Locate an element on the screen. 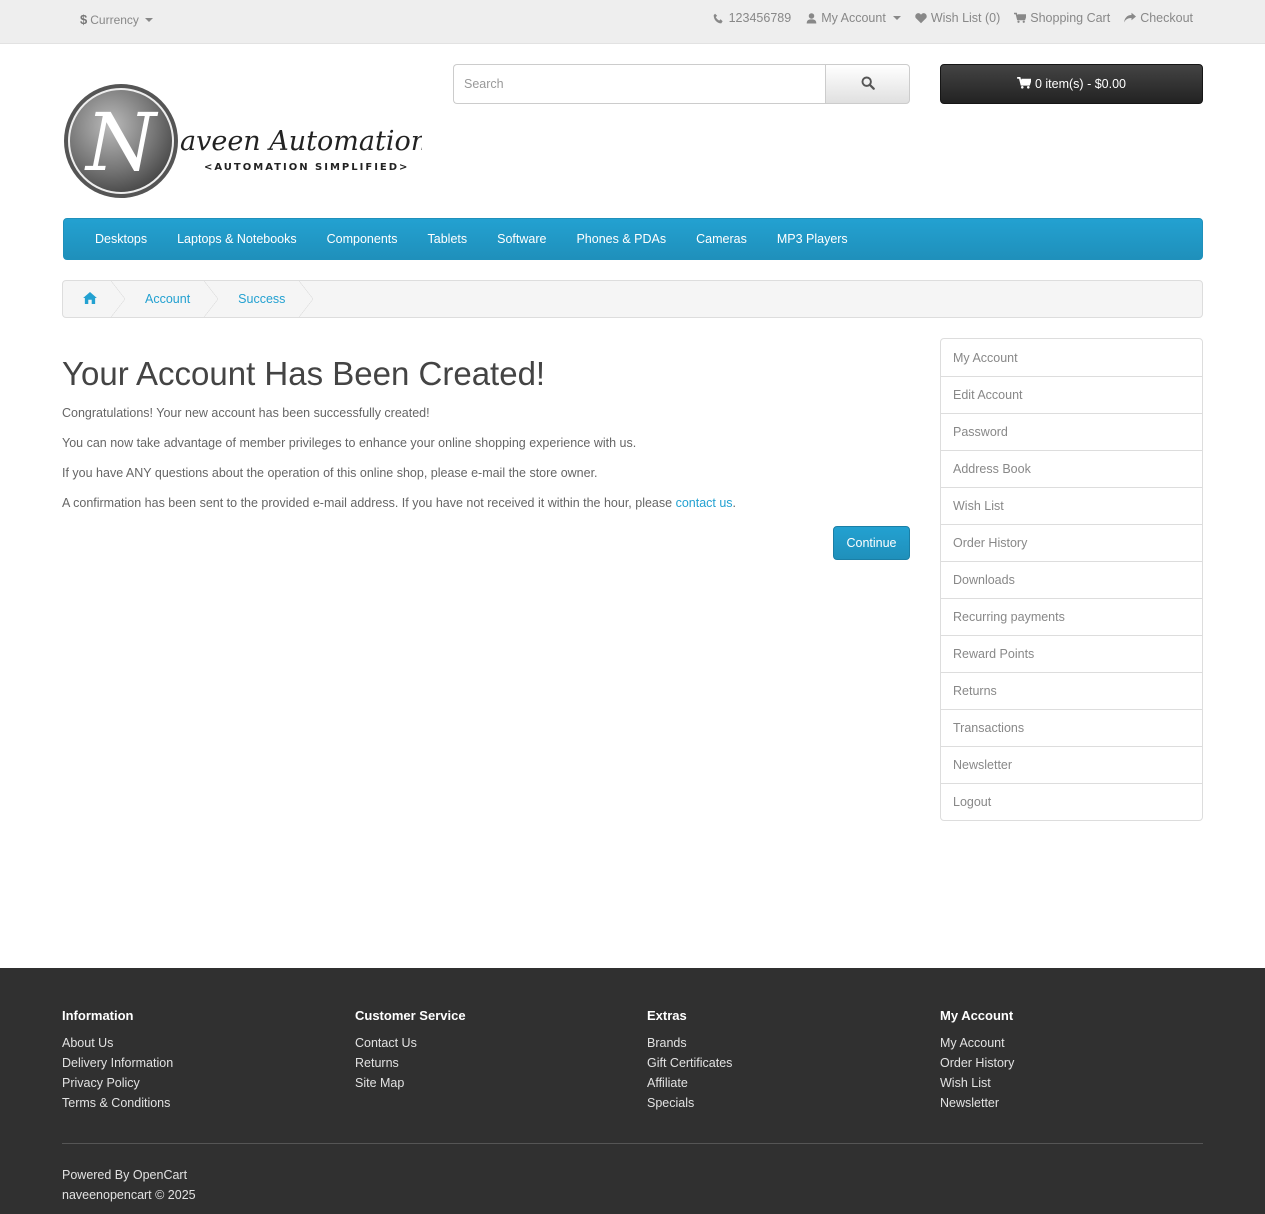  sidebar-item-reward-points: Reward Points is located at coordinates (1071, 653).